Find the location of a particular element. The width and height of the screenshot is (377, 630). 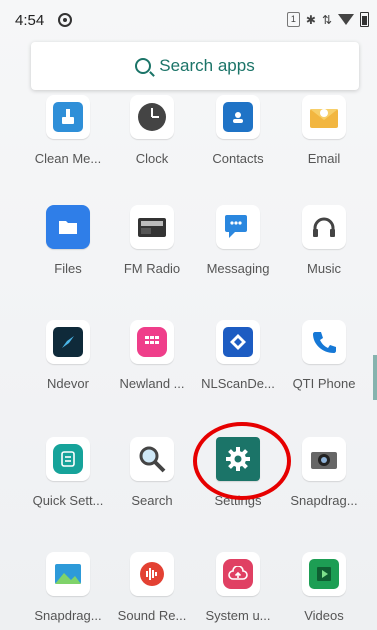

app-email: Email is located at coordinates (324, 130).